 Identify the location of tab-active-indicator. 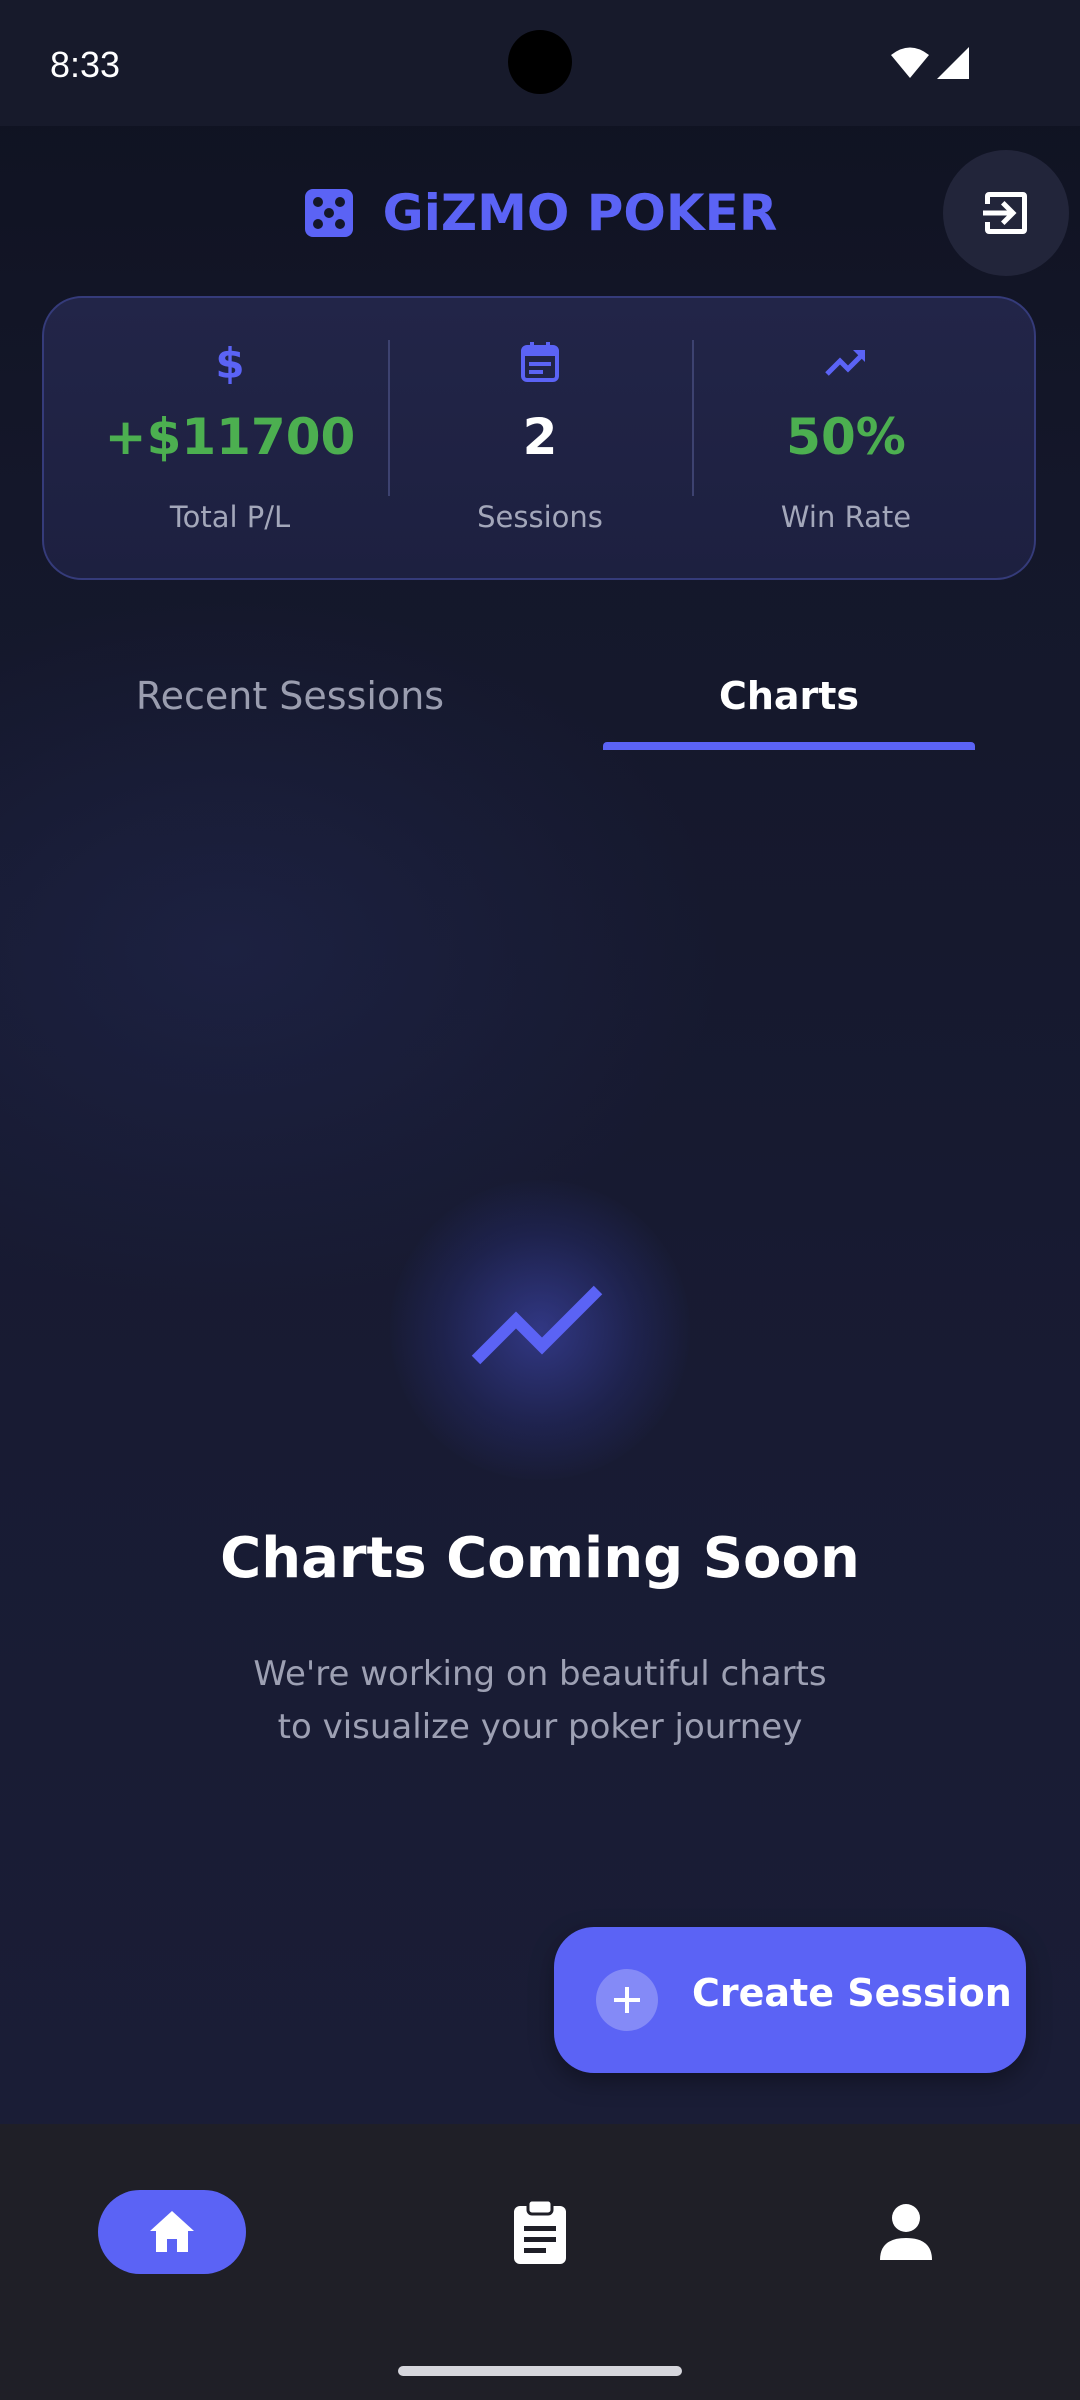
(789, 746).